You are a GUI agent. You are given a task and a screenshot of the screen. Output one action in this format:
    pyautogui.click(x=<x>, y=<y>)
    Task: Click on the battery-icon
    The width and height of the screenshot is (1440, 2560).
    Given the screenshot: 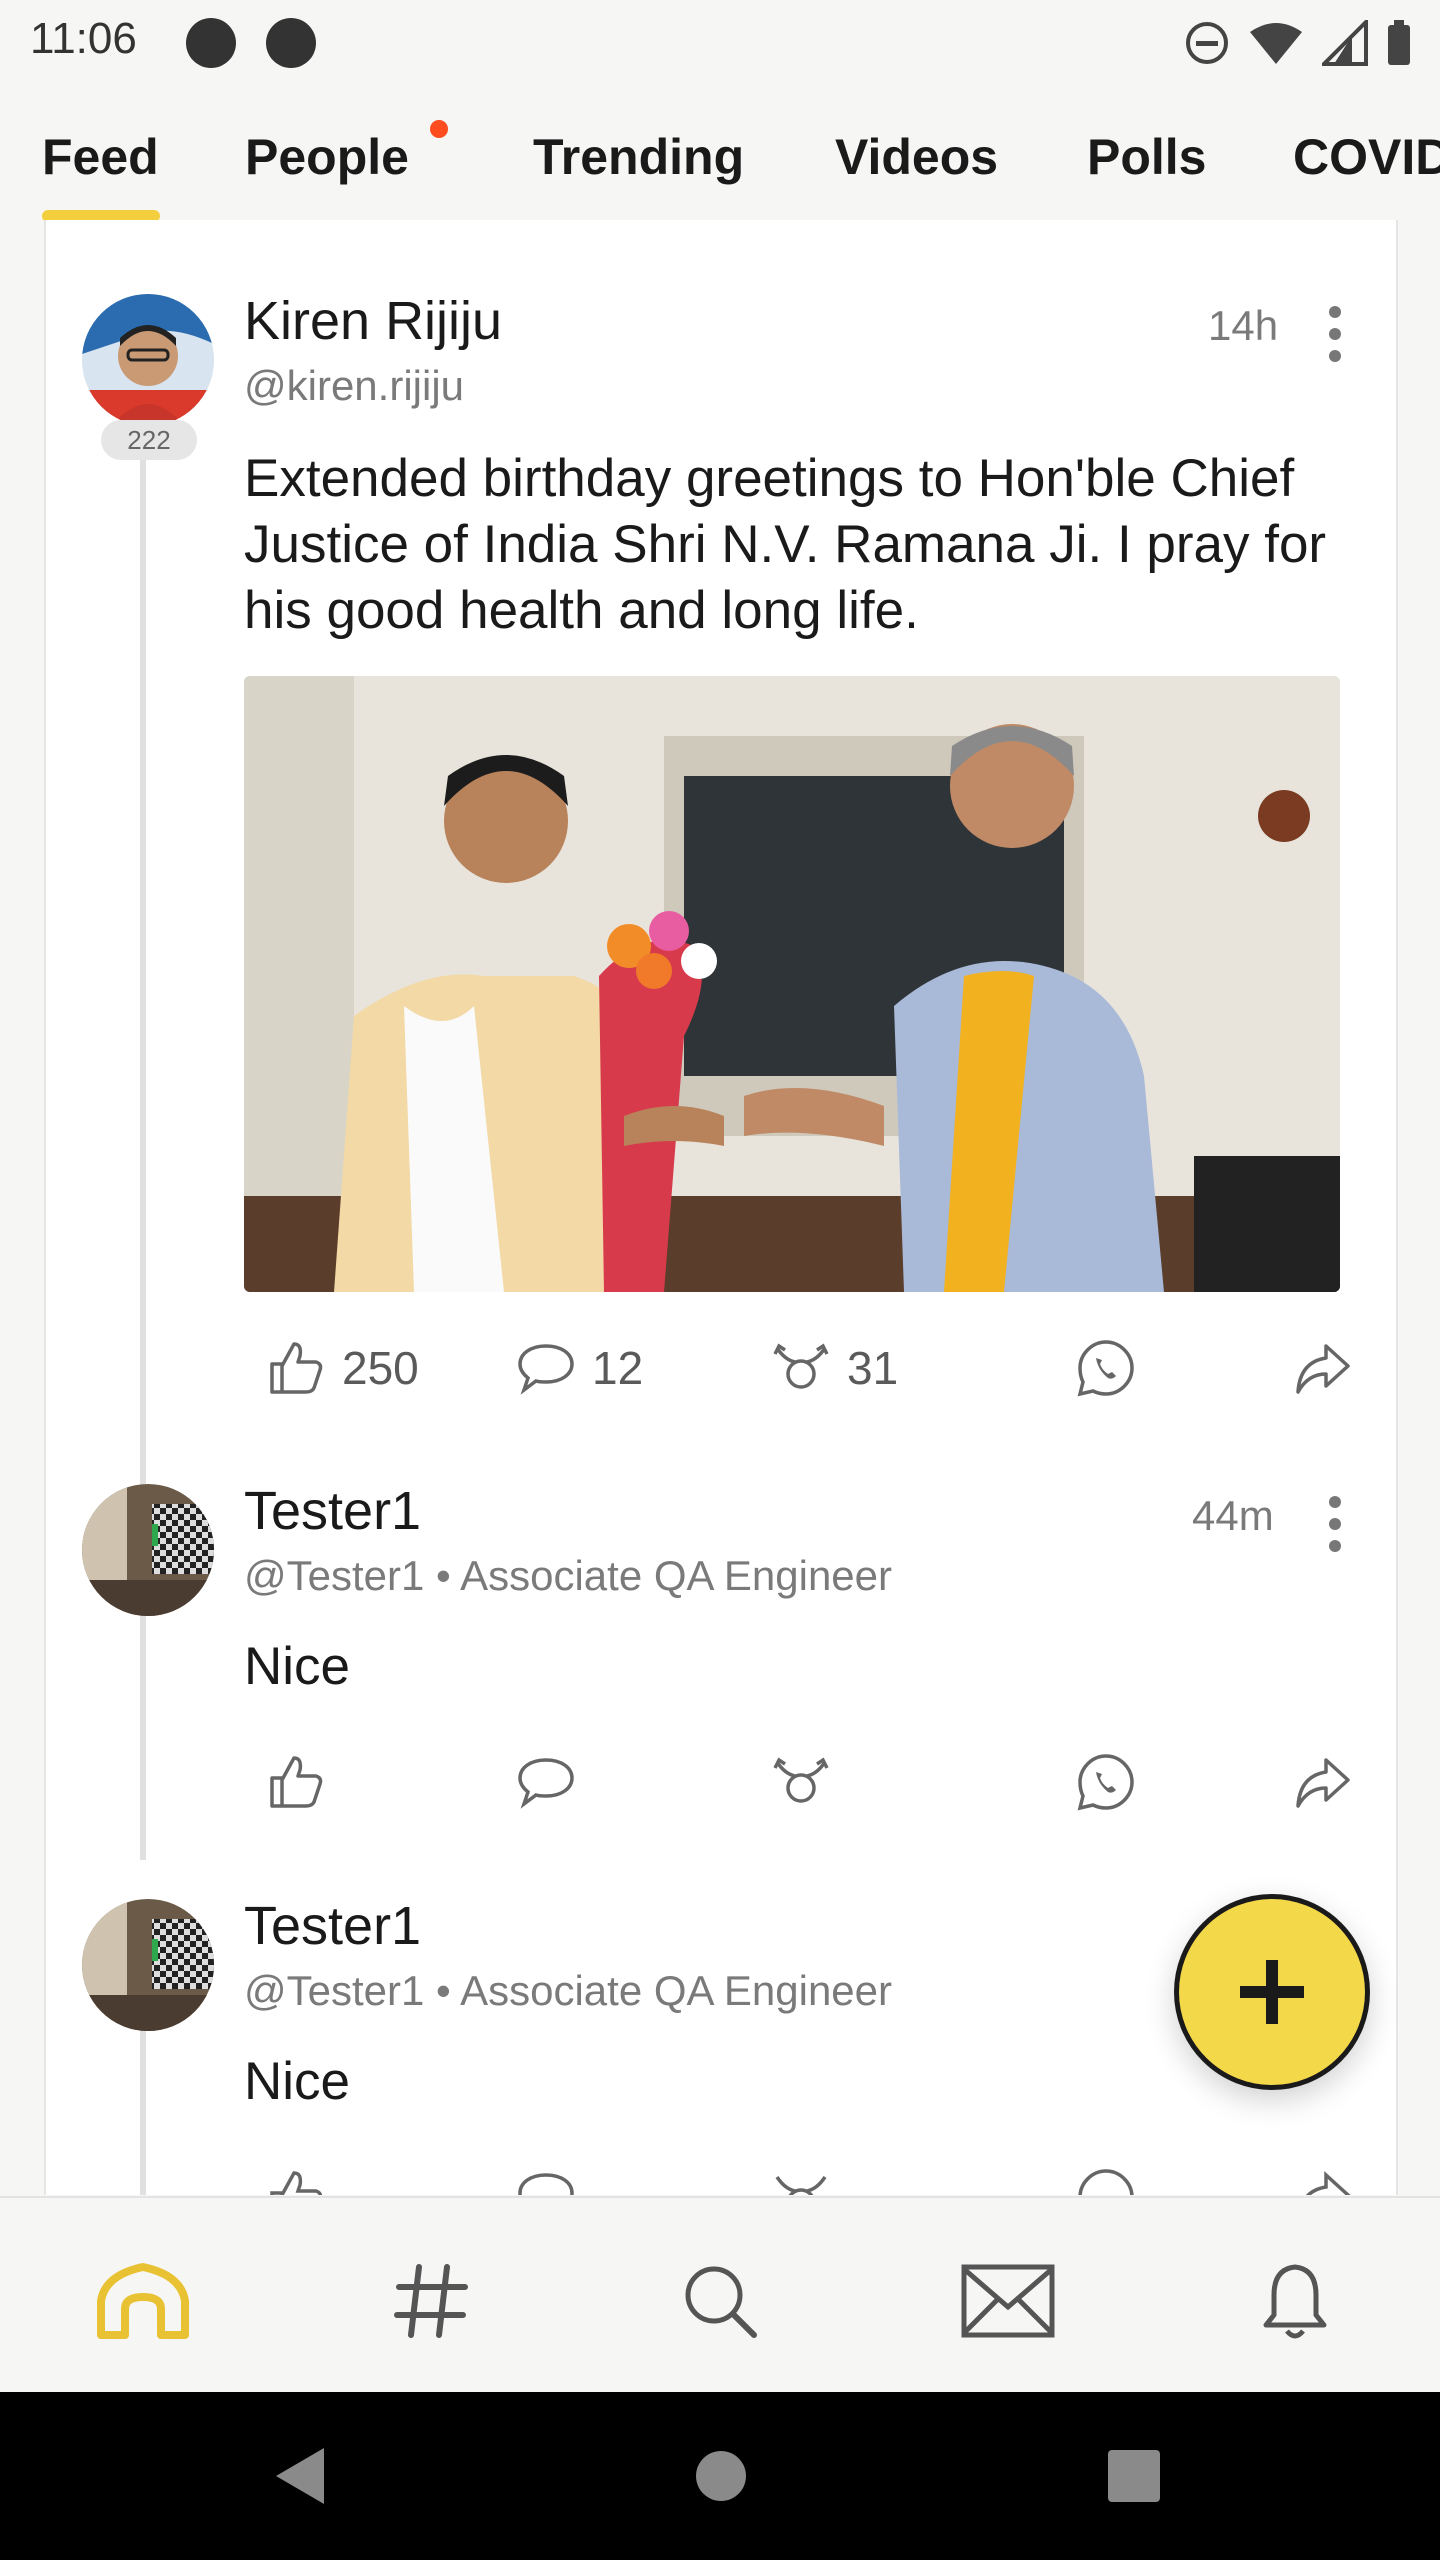 What is the action you would take?
    pyautogui.click(x=1399, y=42)
    